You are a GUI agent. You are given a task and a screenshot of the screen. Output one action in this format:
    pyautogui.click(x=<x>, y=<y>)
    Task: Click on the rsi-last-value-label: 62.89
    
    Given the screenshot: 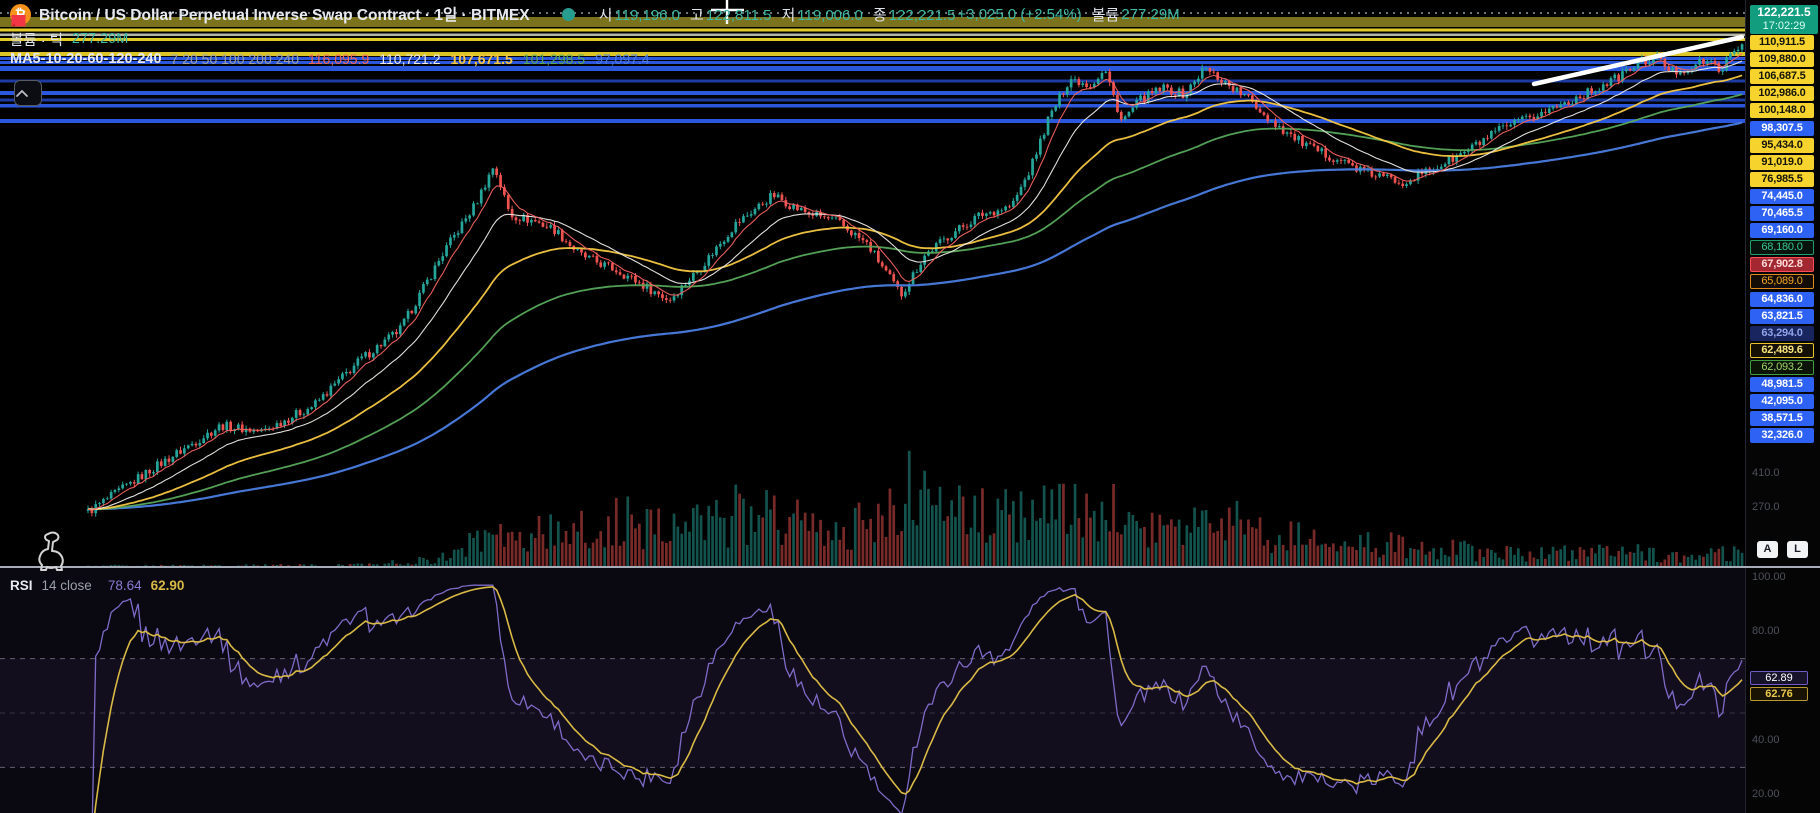 What is the action you would take?
    pyautogui.click(x=1779, y=678)
    